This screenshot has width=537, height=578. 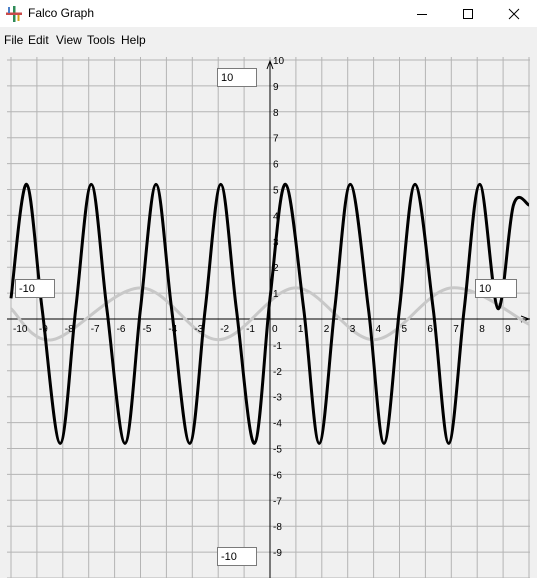 What do you see at coordinates (482, 329) in the screenshot?
I see `x-tick-label: 8` at bounding box center [482, 329].